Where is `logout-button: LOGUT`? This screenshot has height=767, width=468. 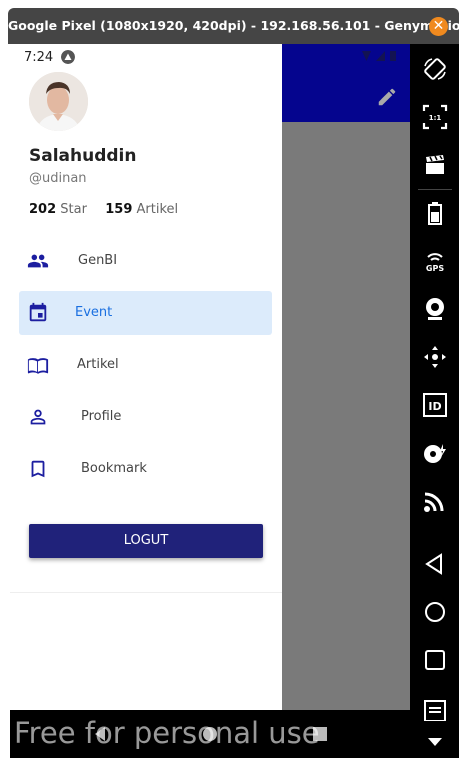 logout-button: LOGUT is located at coordinates (146, 541).